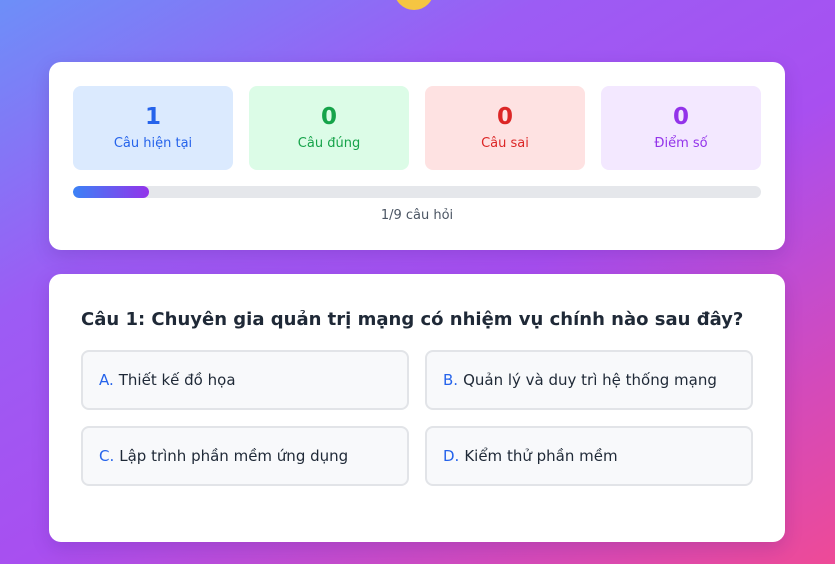  Describe the element at coordinates (681, 143) in the screenshot. I see `stat-score-label: Điểm số` at that location.